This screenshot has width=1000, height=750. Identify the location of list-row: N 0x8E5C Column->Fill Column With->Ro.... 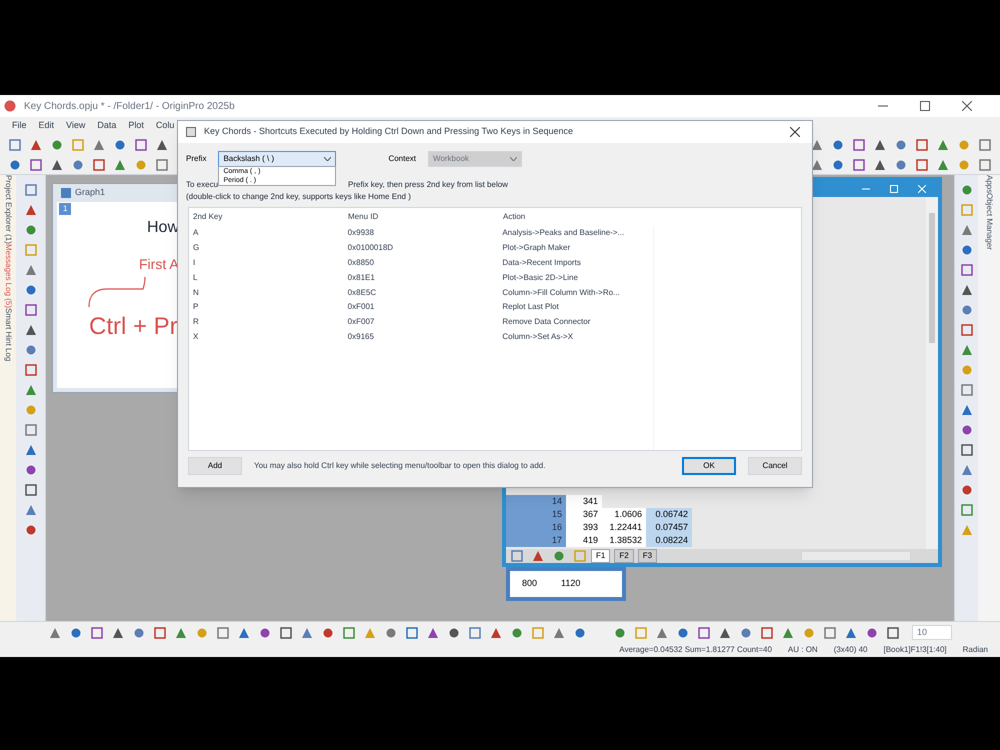
(421, 292).